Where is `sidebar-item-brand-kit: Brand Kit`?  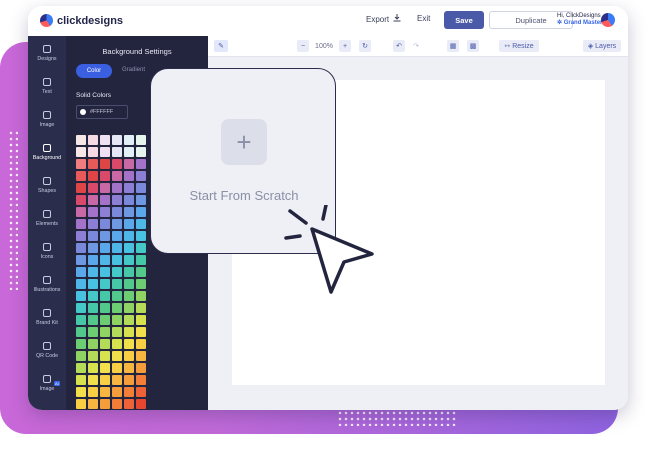
sidebar-item-brand-kit: Brand Kit is located at coordinates (47, 317).